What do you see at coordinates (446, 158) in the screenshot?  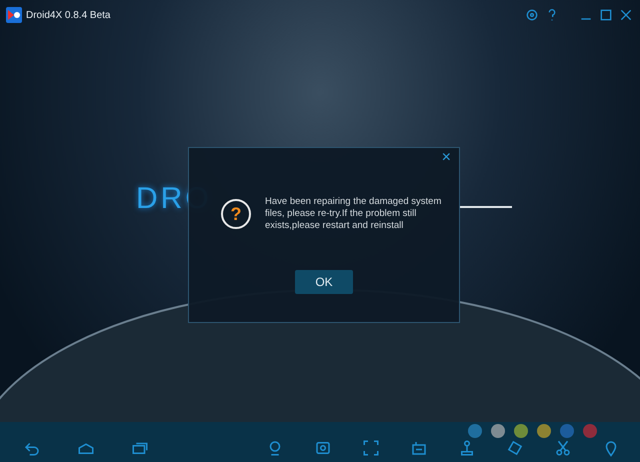 I see `close-button: ×` at bounding box center [446, 158].